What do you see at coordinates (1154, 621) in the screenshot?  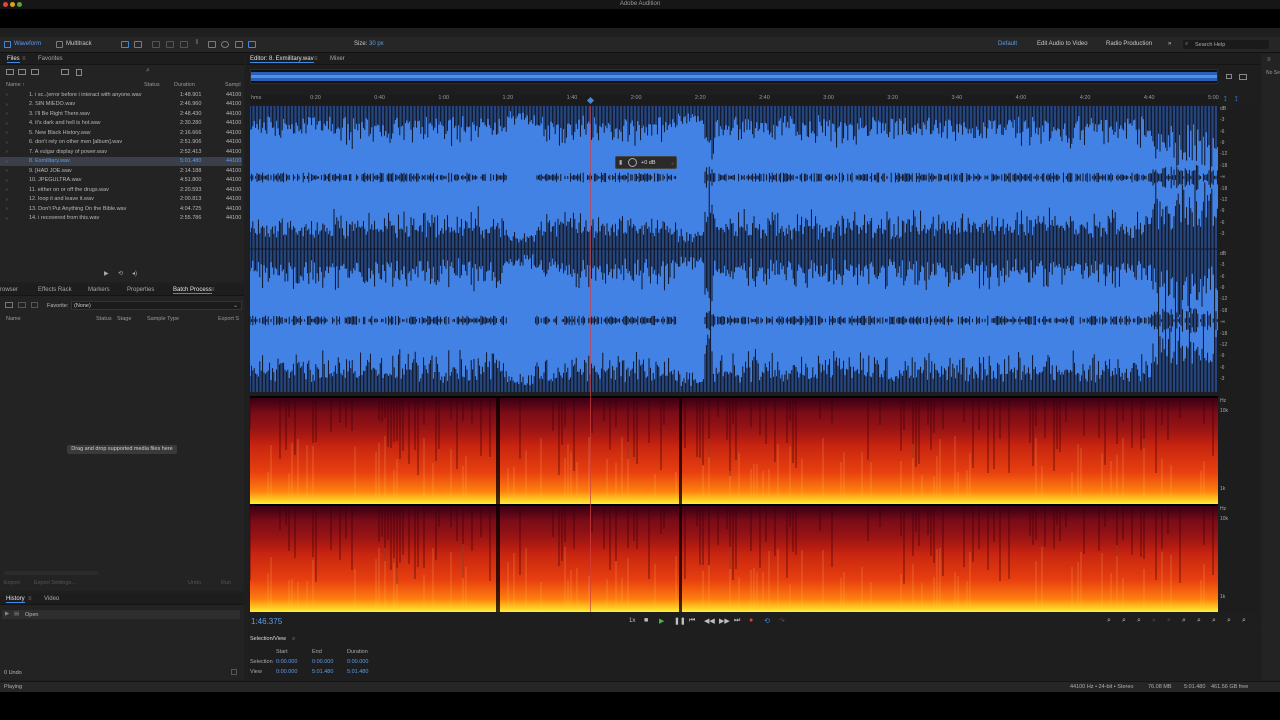 I see `zoom-out-time-icon: ⌕` at bounding box center [1154, 621].